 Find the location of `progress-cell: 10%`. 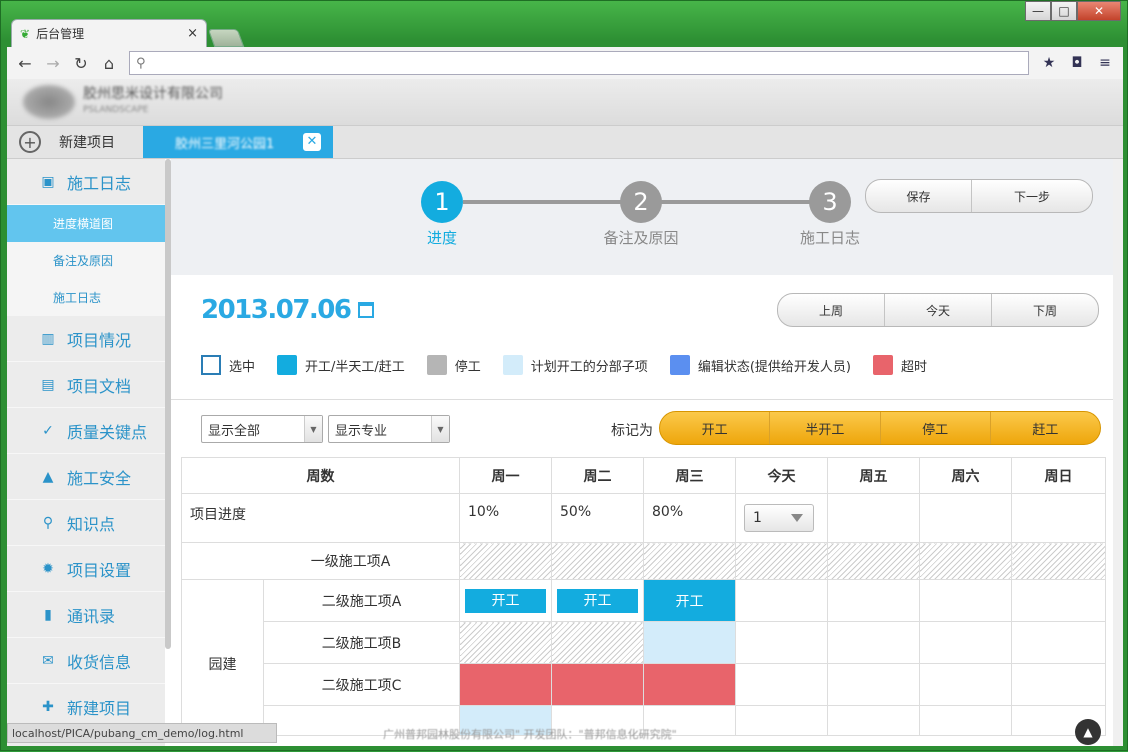

progress-cell: 10% is located at coordinates (505, 518).